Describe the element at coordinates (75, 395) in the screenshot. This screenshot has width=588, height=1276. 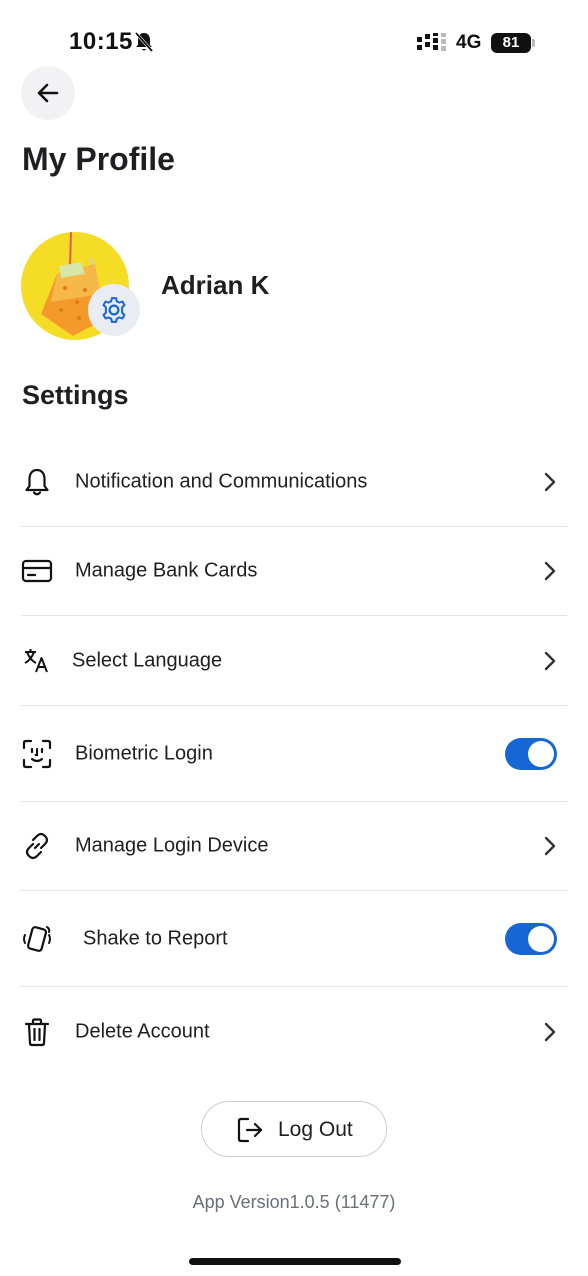
I see `settings-heading: Settings` at that location.